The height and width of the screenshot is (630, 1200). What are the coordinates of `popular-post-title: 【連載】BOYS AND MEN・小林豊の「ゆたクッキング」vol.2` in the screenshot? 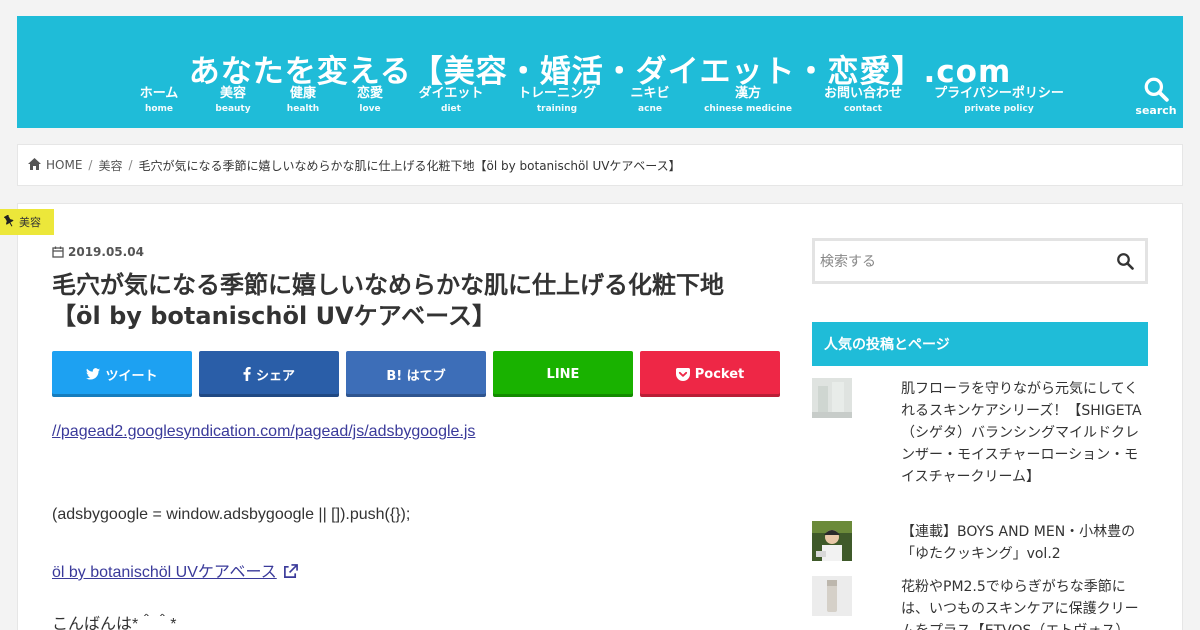 It's located at (1026, 543).